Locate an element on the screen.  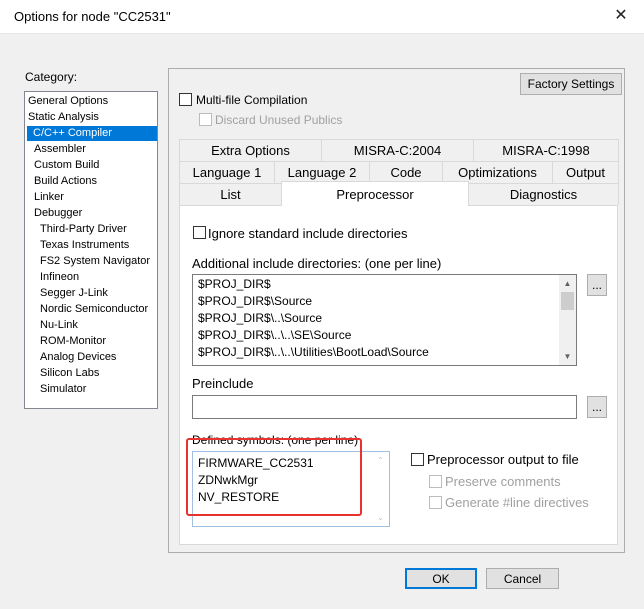
include-dir-line: $PROJ_DIR$ is located at coordinates (234, 284).